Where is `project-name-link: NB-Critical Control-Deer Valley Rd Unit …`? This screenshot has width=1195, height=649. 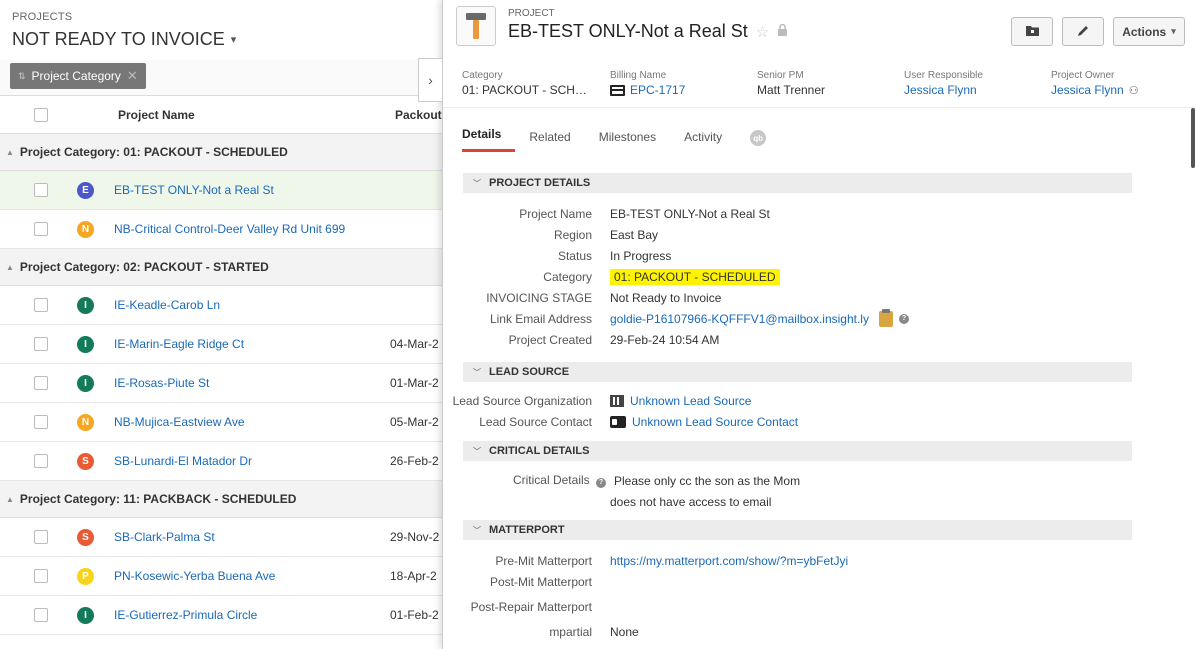 project-name-link: NB-Critical Control-Deer Valley Rd Unit … is located at coordinates (252, 229).